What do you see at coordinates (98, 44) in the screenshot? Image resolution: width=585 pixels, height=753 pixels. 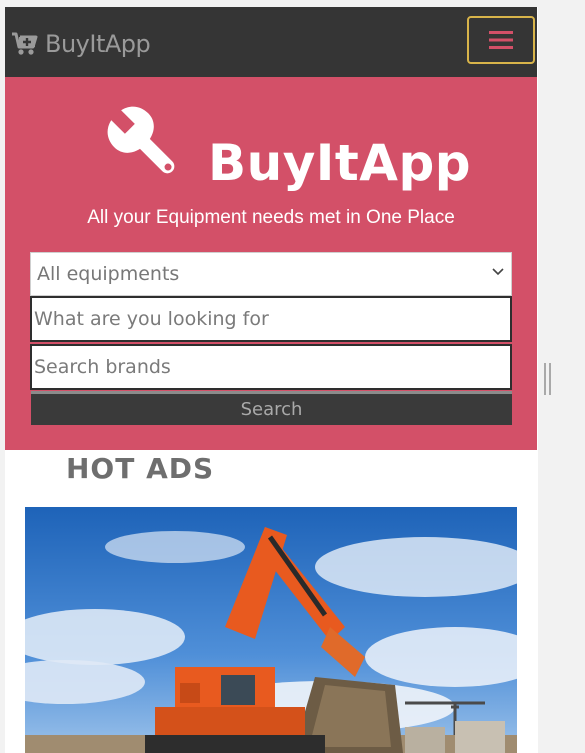 I see `brand-label: BuyItApp` at bounding box center [98, 44].